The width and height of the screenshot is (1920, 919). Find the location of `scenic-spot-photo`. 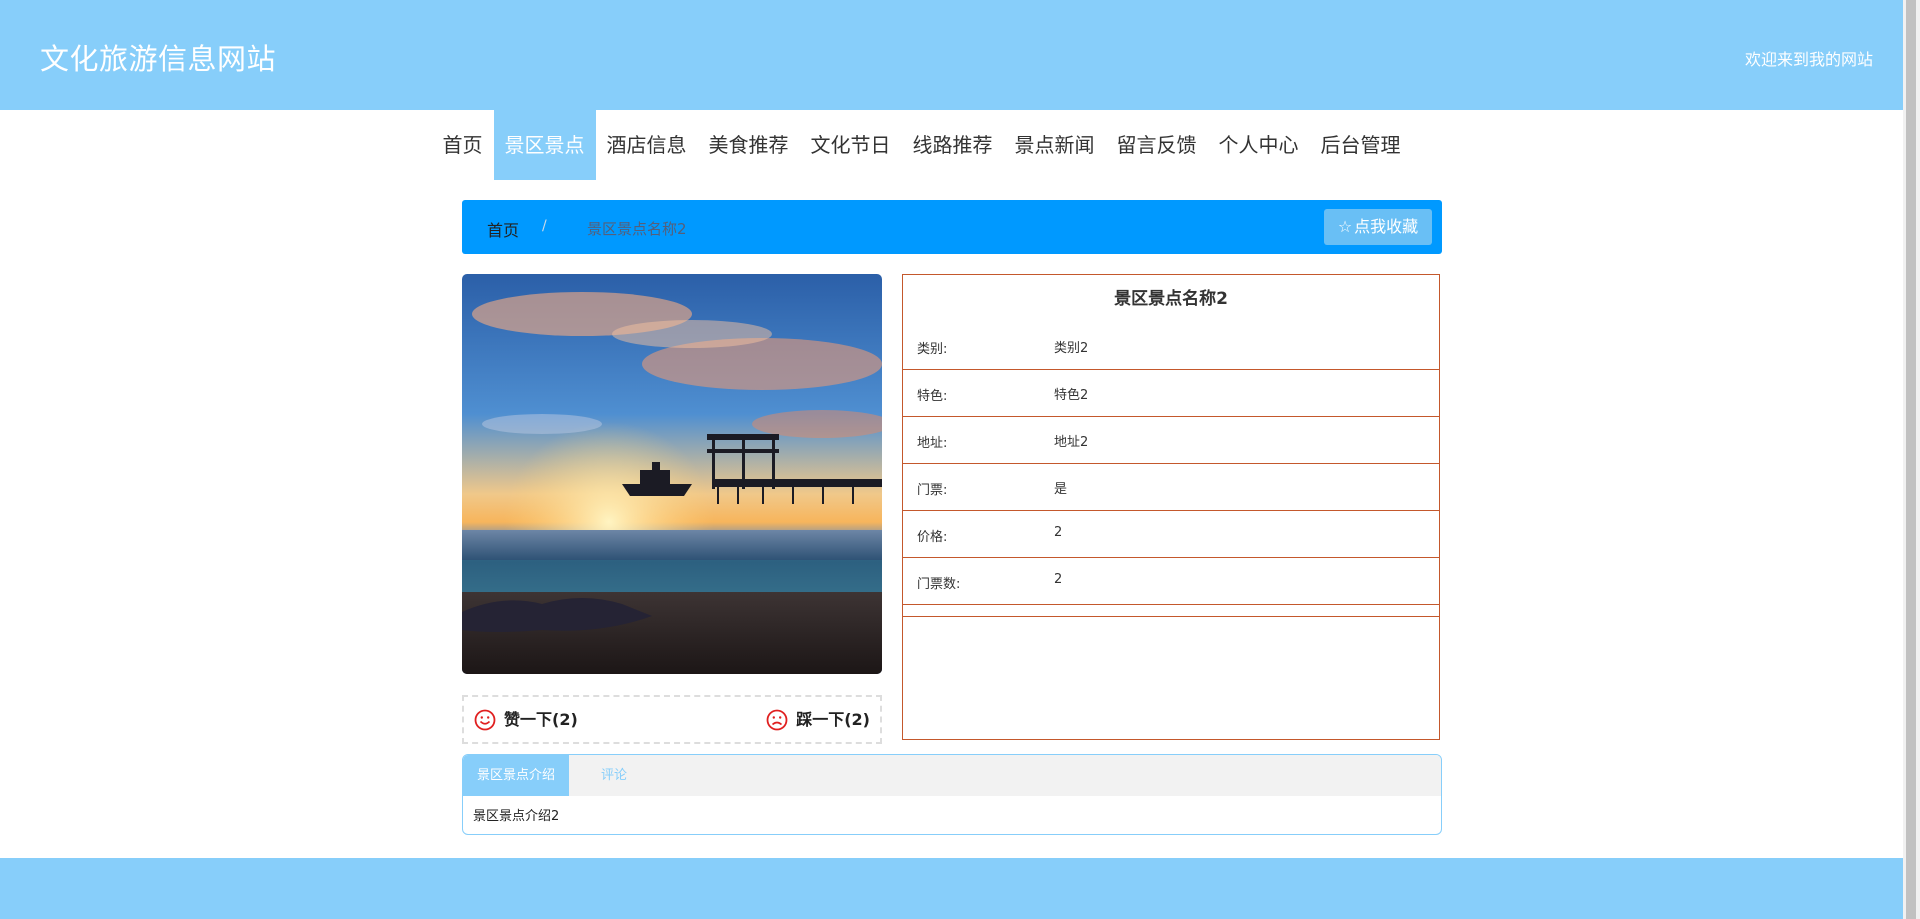

scenic-spot-photo is located at coordinates (672, 474).